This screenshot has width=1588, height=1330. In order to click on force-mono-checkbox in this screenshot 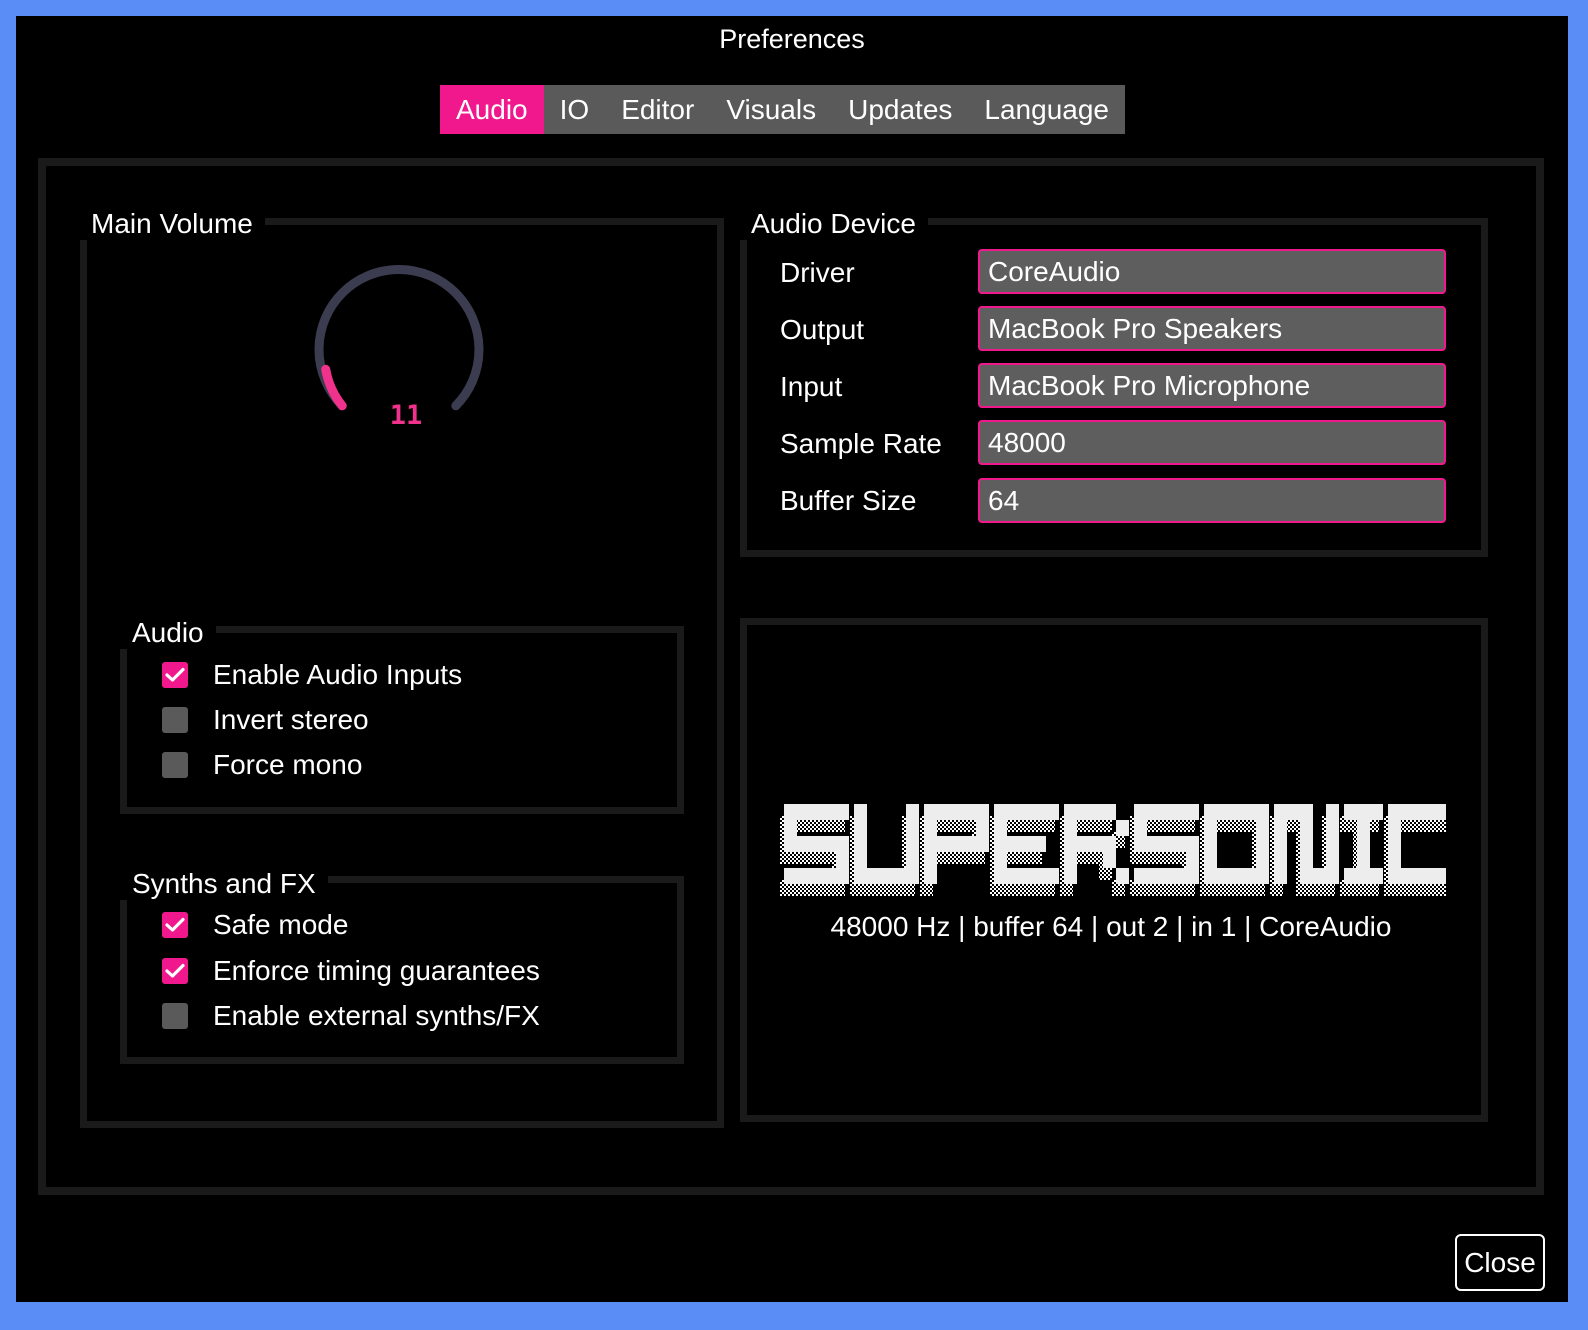, I will do `click(175, 765)`.